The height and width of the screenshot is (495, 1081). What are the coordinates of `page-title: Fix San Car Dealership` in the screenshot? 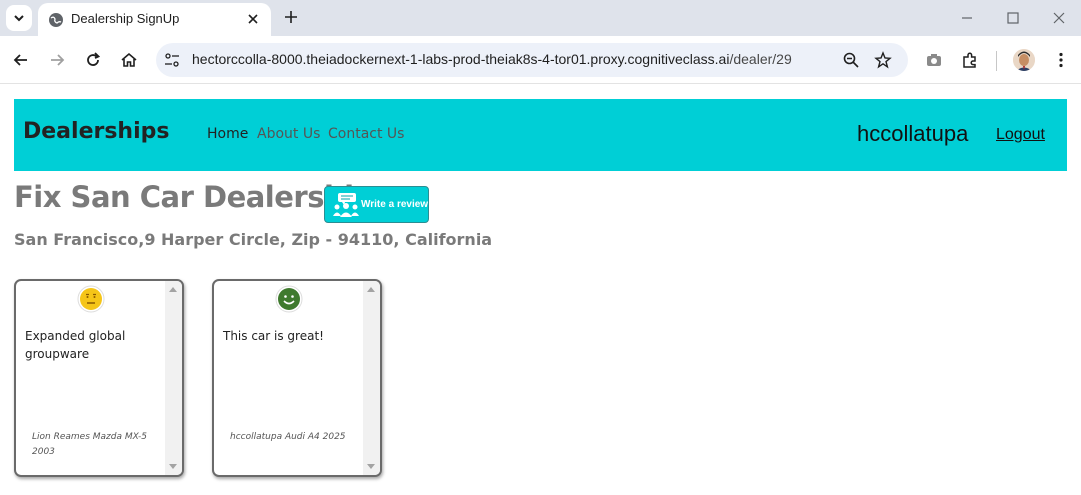 It's located at (194, 197).